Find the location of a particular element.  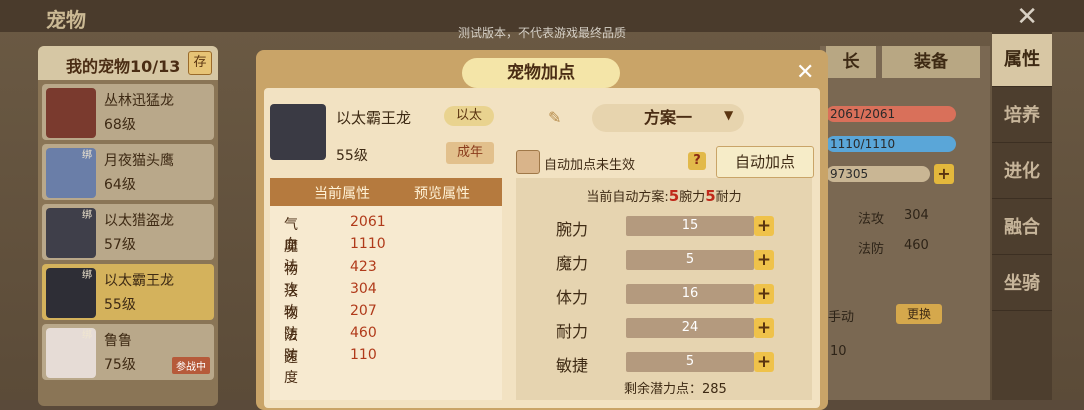

stat-value: 423 is located at coordinates (363, 267).